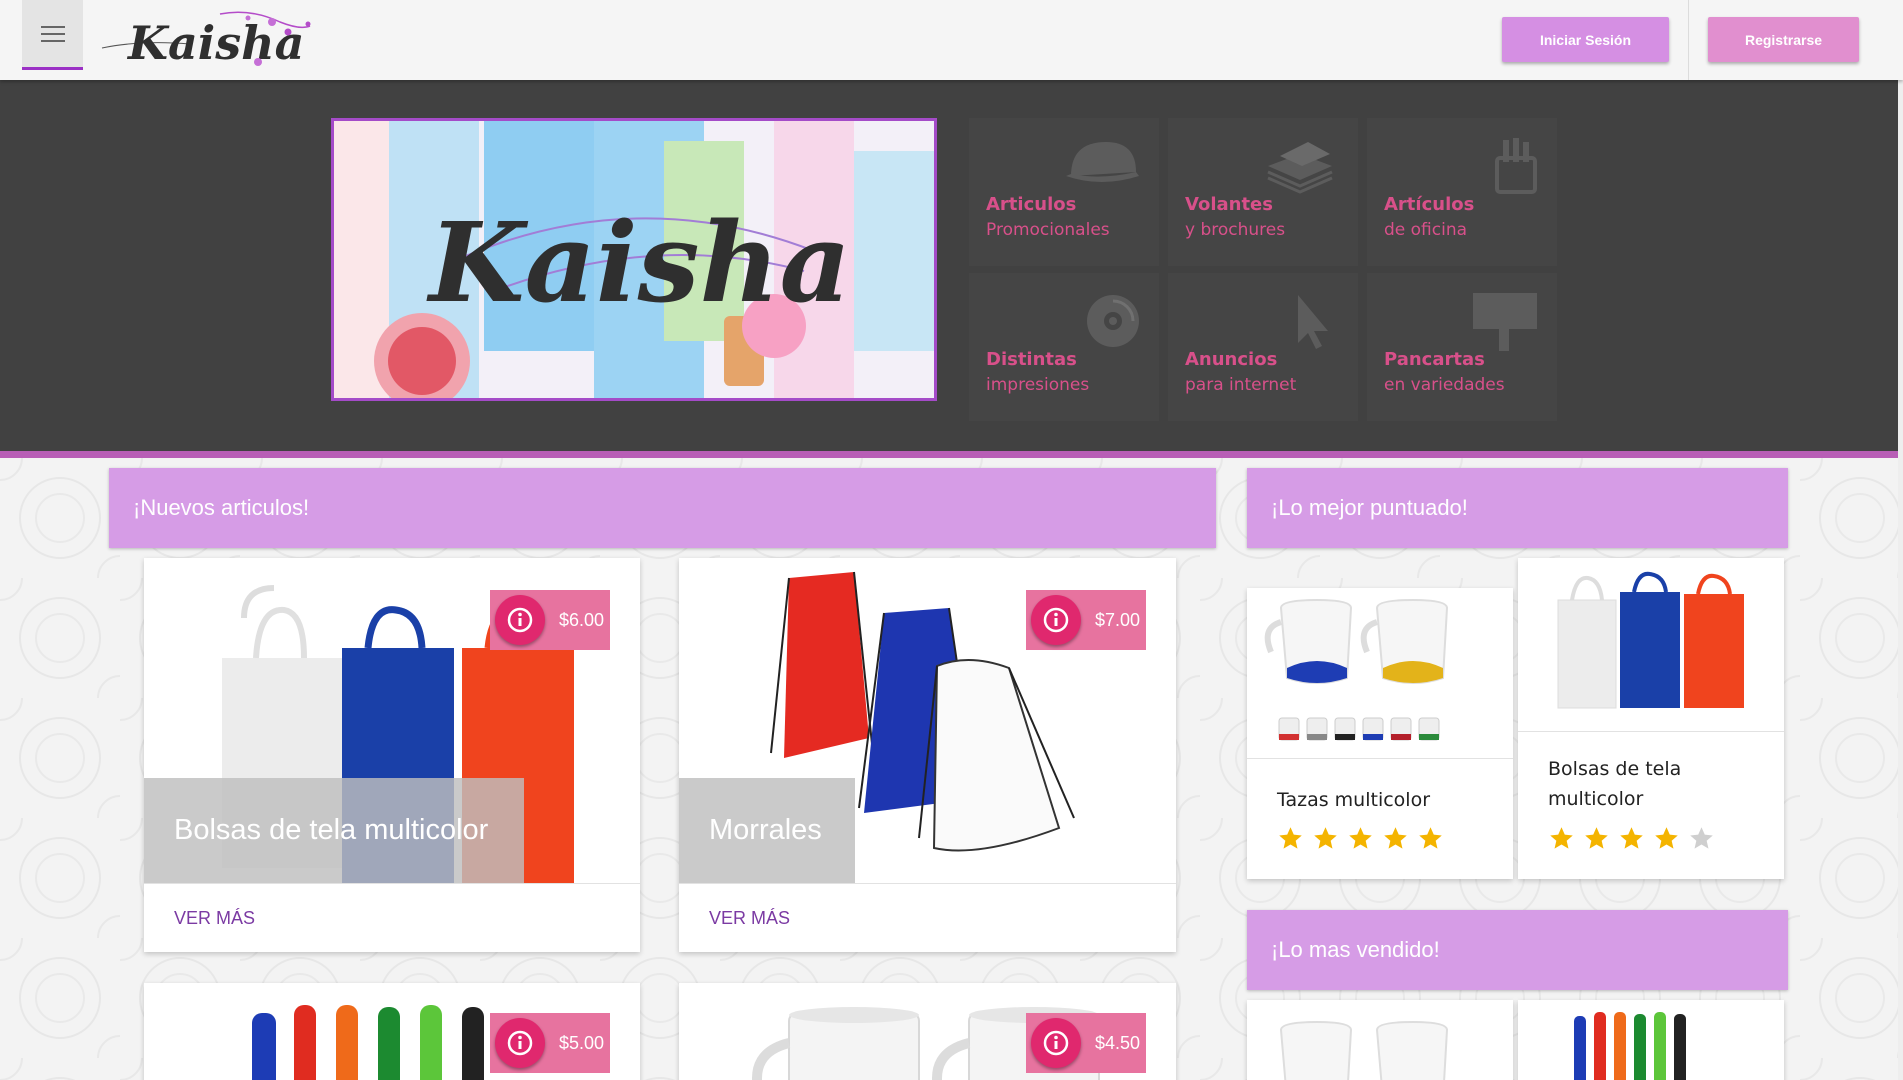  I want to click on top-rated-header: ¡Lo mejor puntuado!, so click(1517, 508).